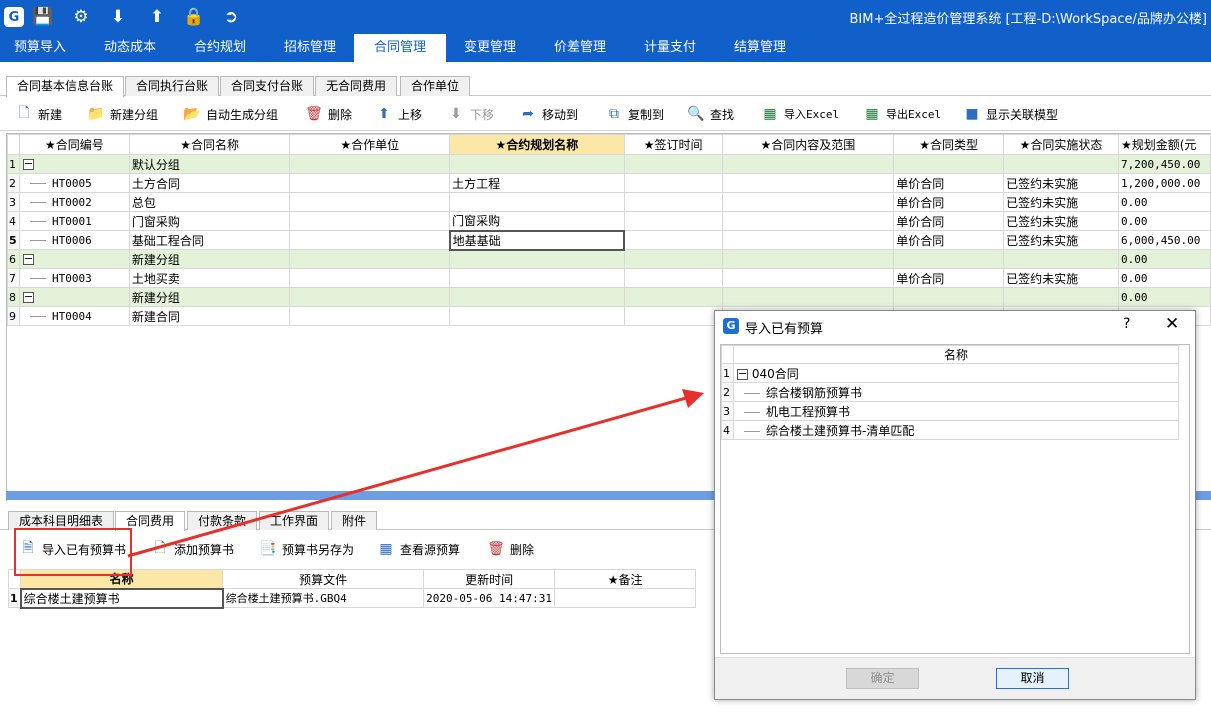  Describe the element at coordinates (209, 316) in the screenshot. I see `contract-name-cell: 新建合同` at that location.